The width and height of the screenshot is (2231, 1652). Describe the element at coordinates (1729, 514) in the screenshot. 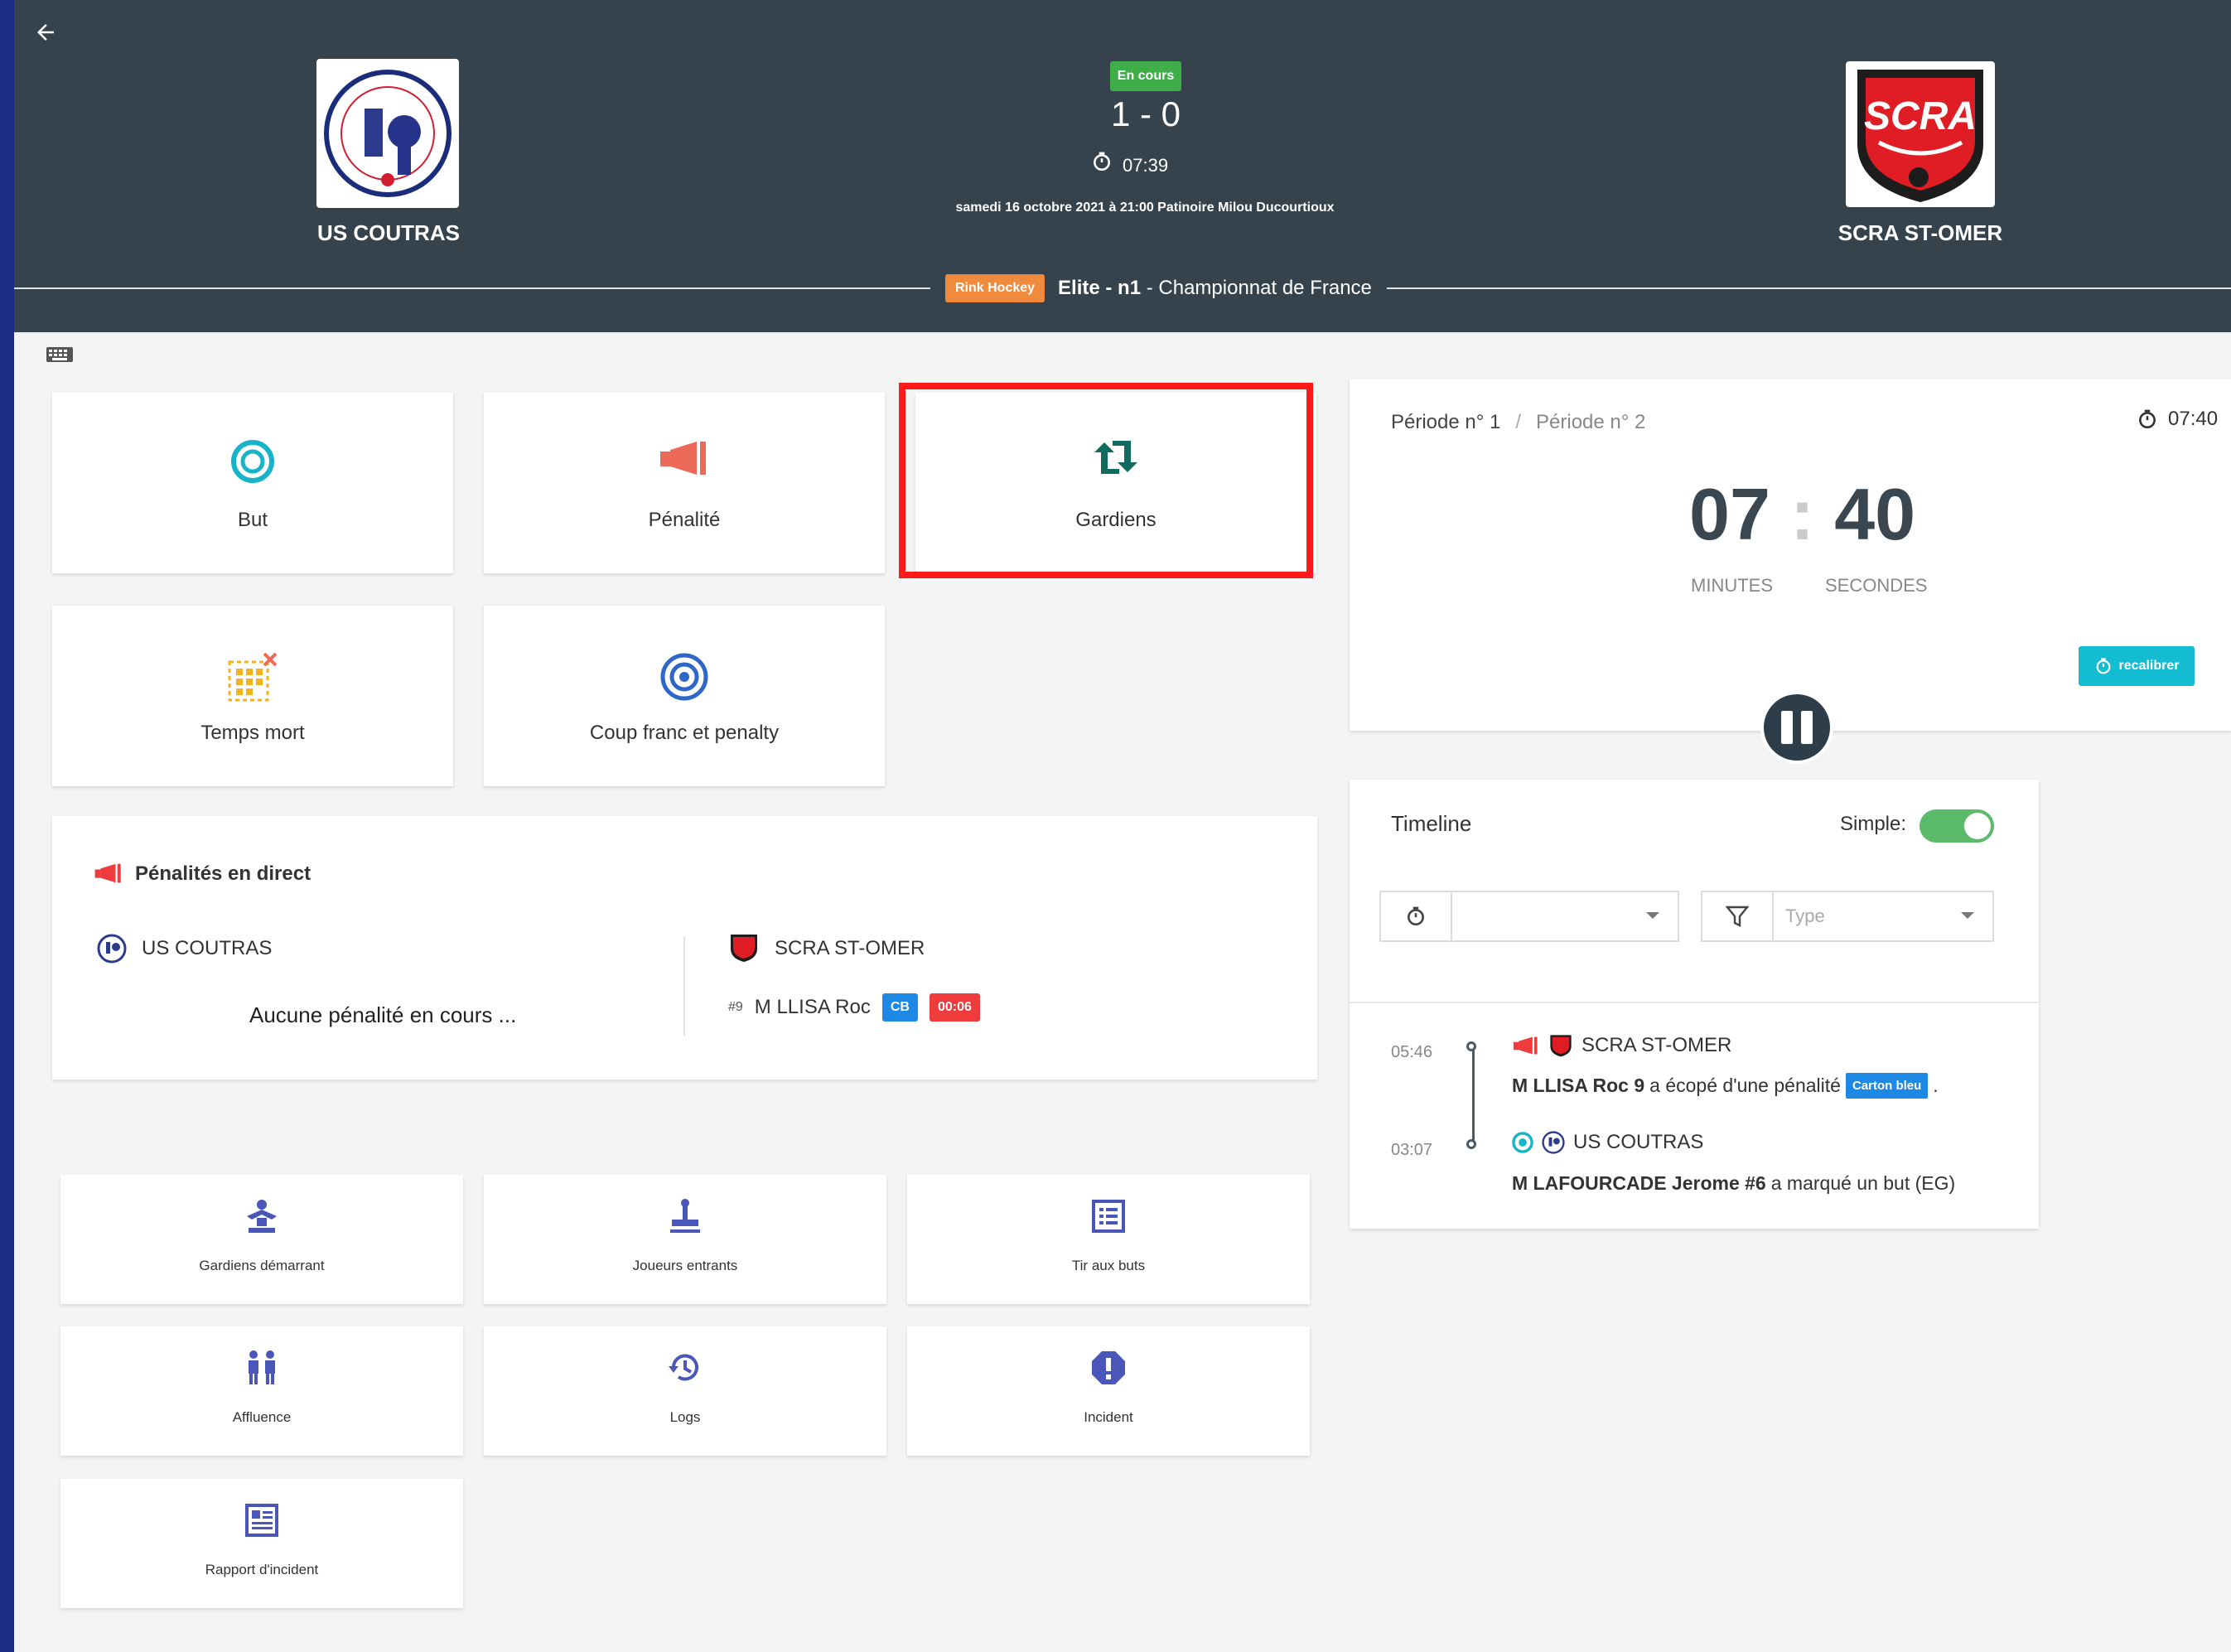

I see `timer-minutes: 07` at that location.